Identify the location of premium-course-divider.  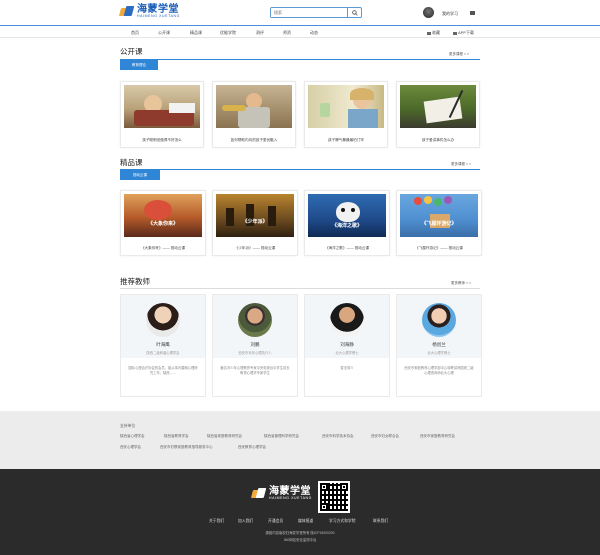
(300, 169).